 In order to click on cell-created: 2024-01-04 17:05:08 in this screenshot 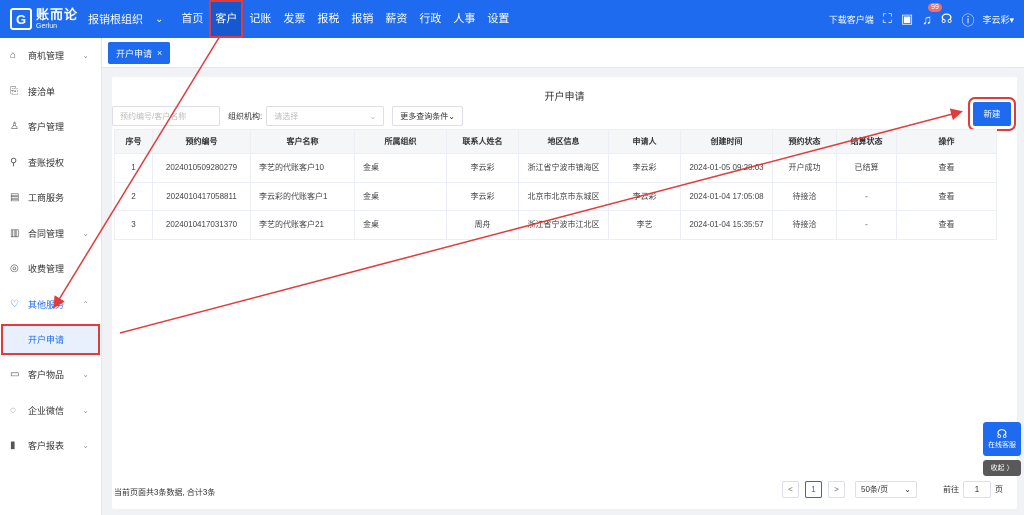, I will do `click(726, 196)`.